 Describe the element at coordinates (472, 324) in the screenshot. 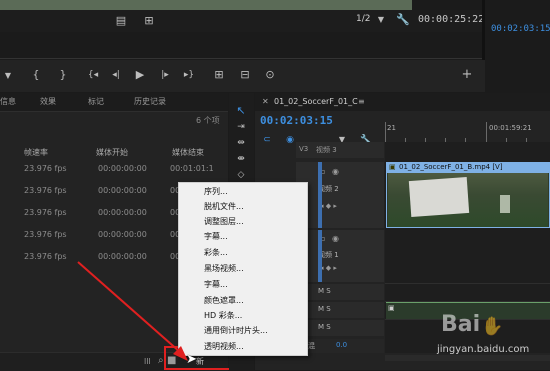

I see `watermark-logo: Bai ✋` at that location.